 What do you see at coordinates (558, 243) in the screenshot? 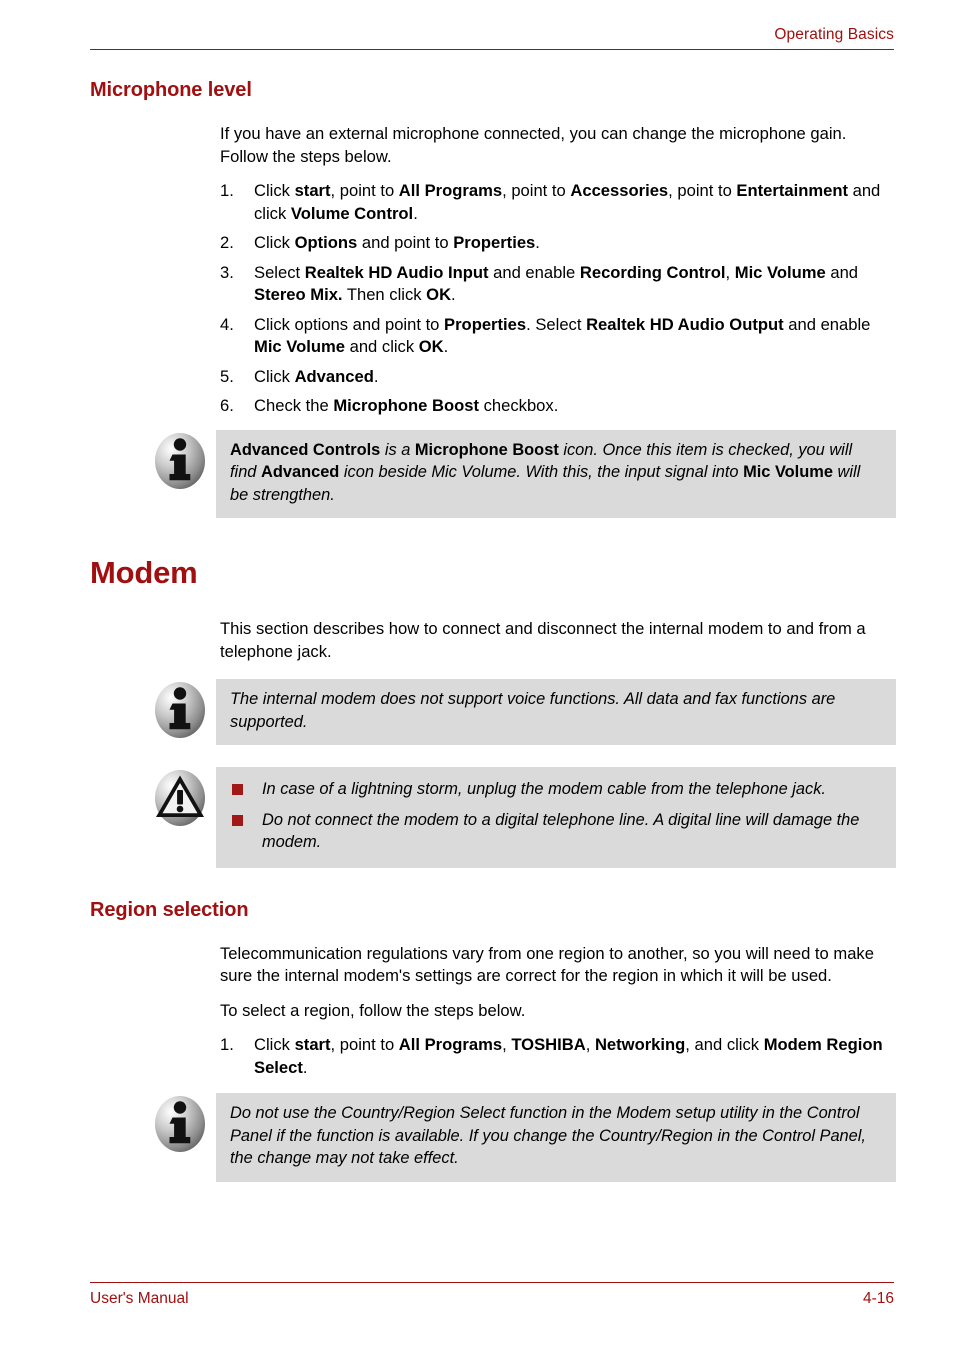
I see `list-item: 2. Click Options and point to Properties.` at bounding box center [558, 243].